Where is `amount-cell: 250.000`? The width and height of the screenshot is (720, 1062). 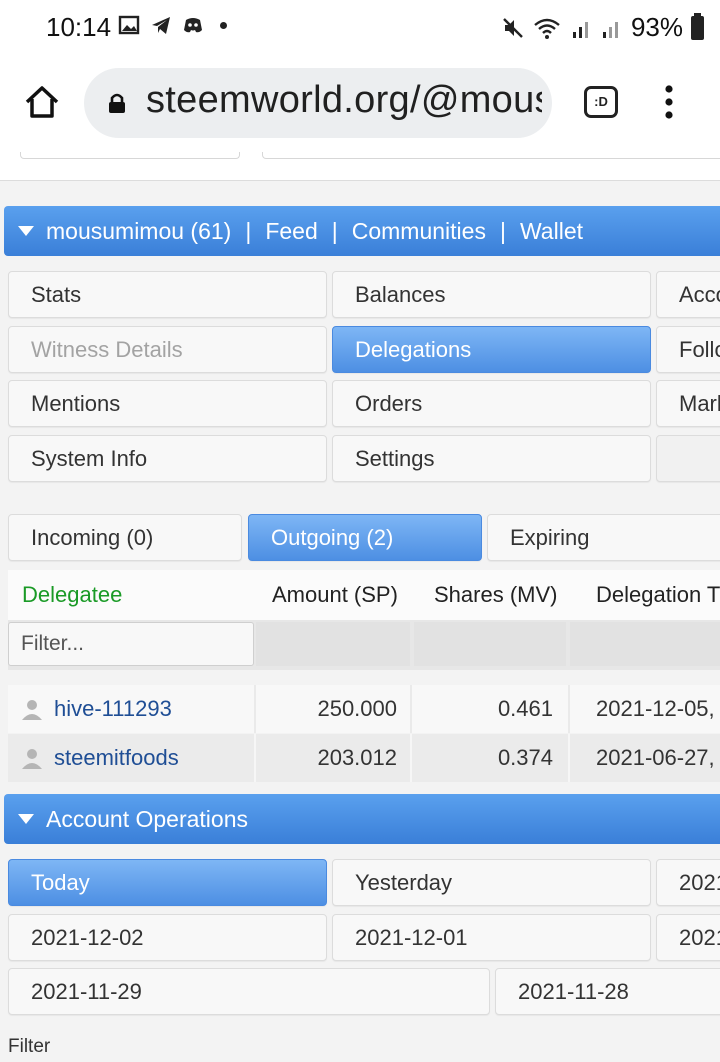 amount-cell: 250.000 is located at coordinates (357, 708).